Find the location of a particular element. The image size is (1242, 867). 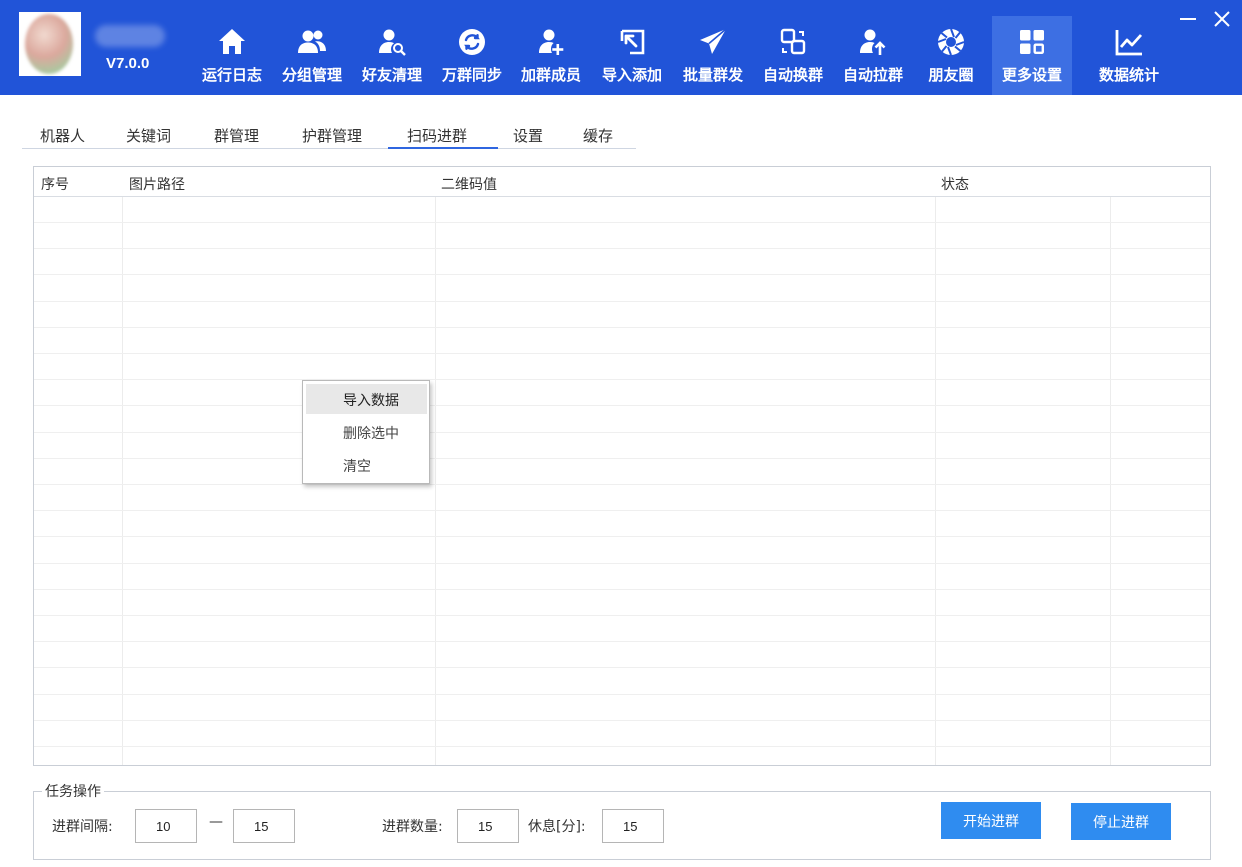

swap-icon is located at coordinates (793, 42).